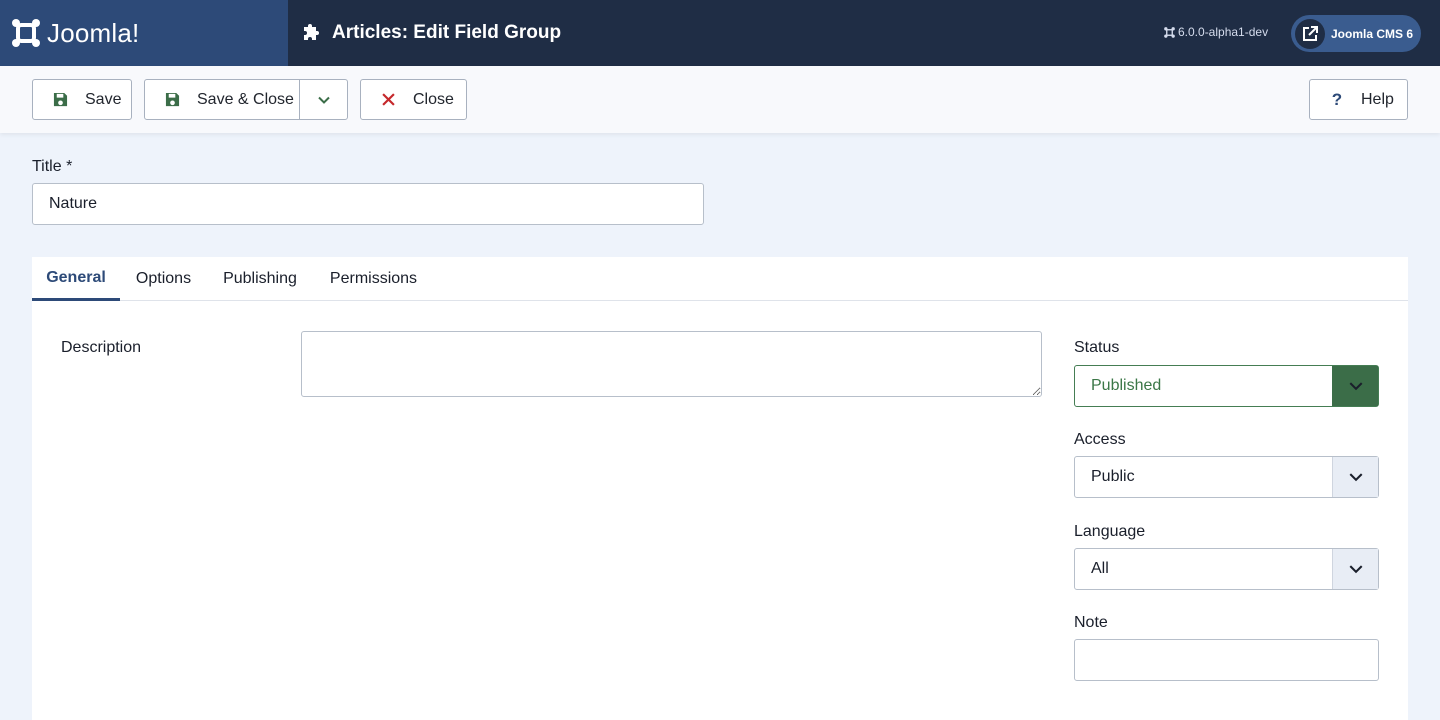 The image size is (1440, 720). Describe the element at coordinates (1377, 99) in the screenshot. I see `help-label: Help` at that location.